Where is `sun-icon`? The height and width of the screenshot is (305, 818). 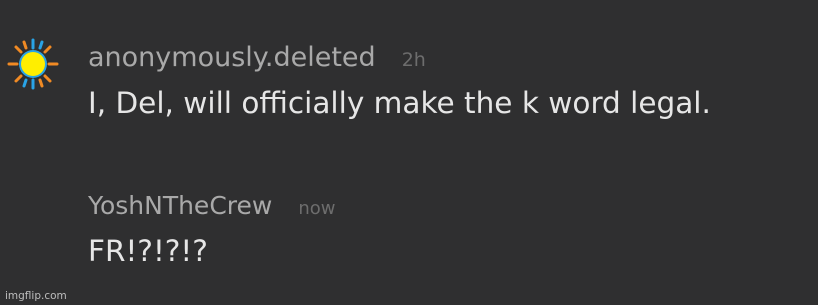 sun-icon is located at coordinates (33, 64).